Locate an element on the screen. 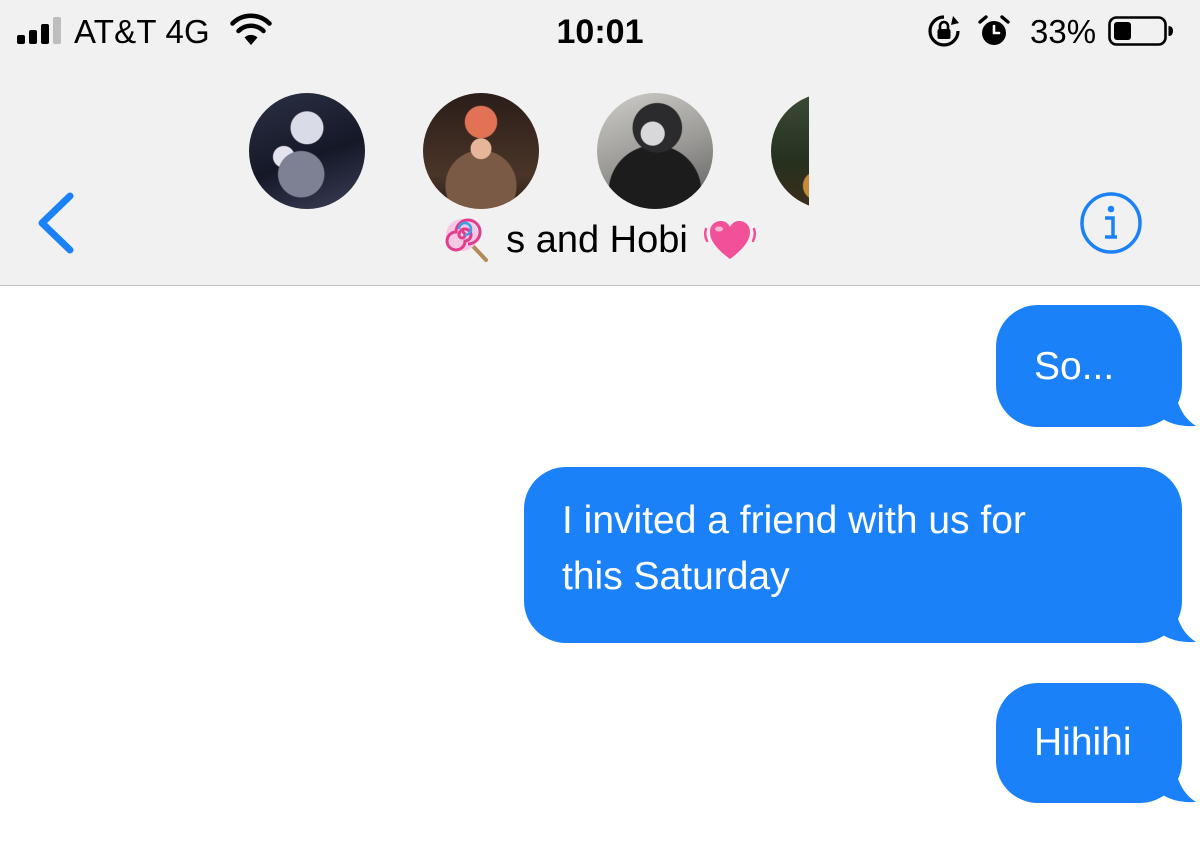 The image size is (1200, 856). status-bar: AT&T 4G 10:01 33% is located at coordinates (600, 33).